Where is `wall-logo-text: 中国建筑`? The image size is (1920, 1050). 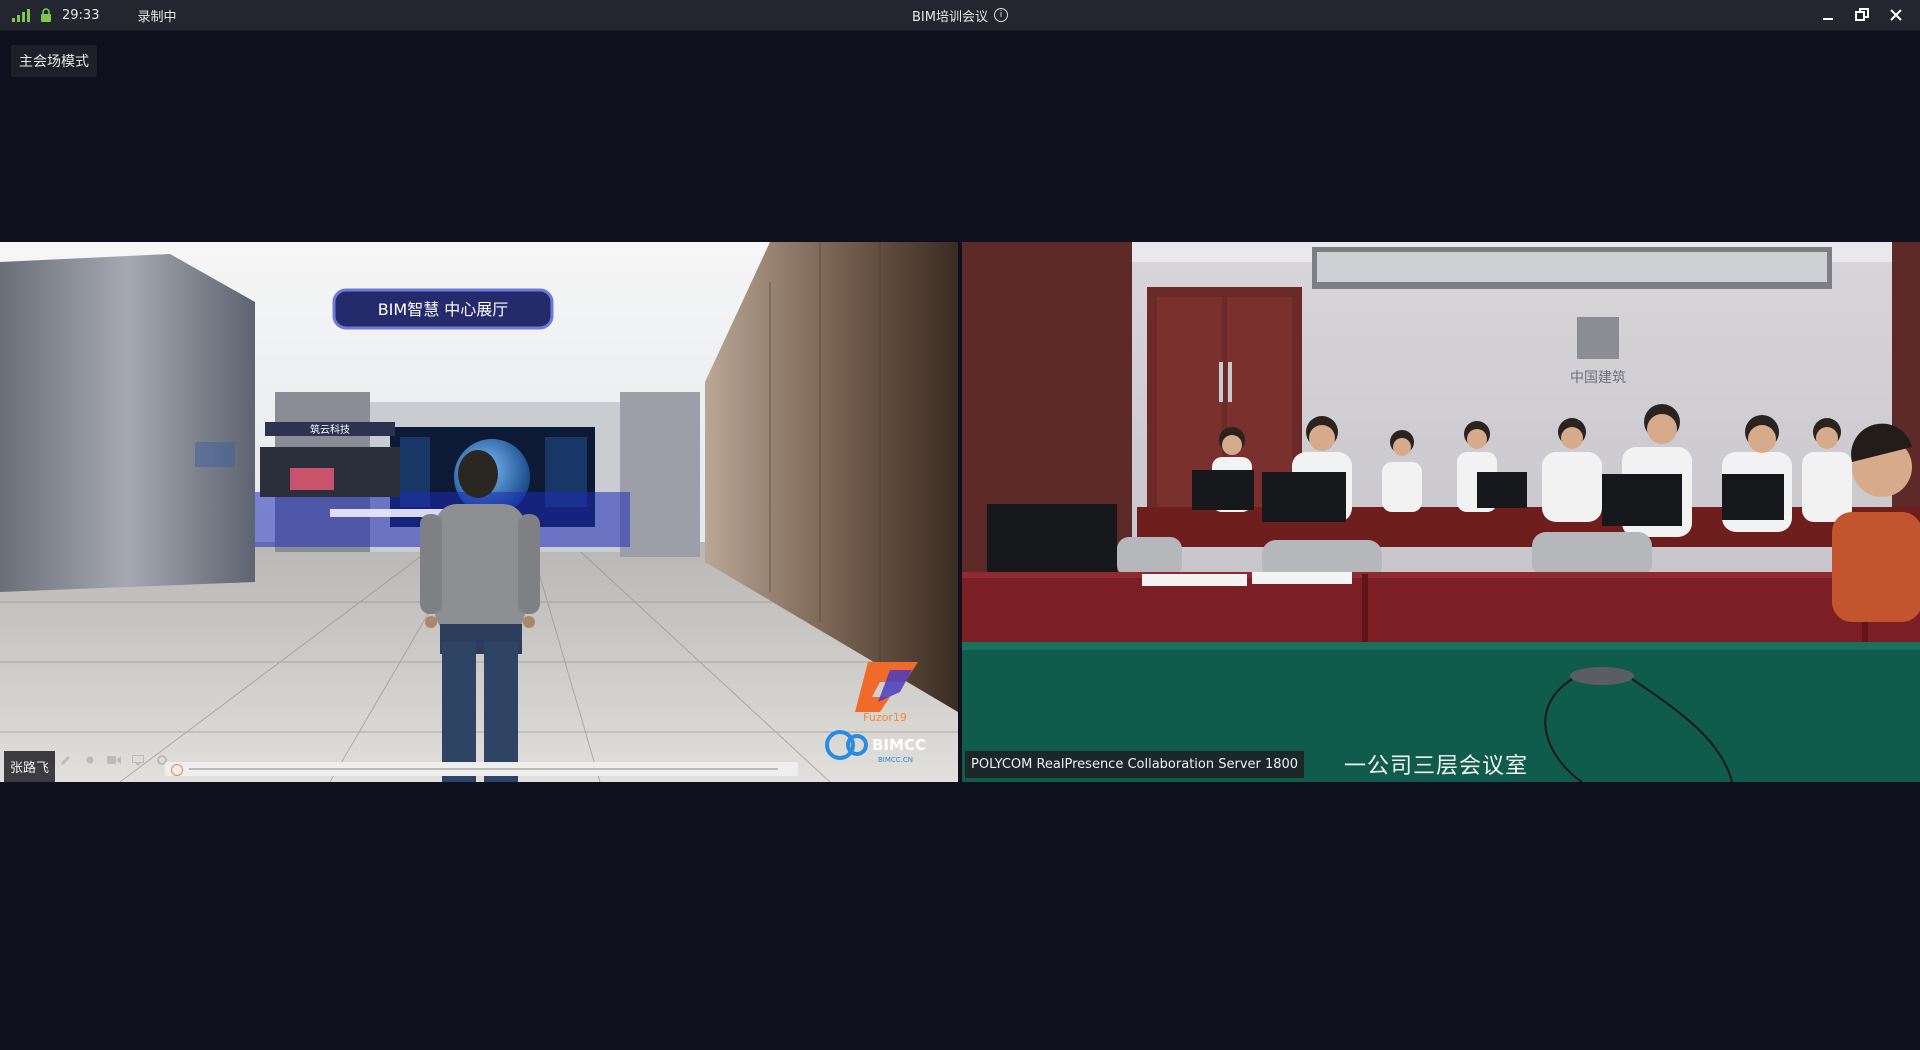
wall-logo-text: 中国建筑 is located at coordinates (1598, 378).